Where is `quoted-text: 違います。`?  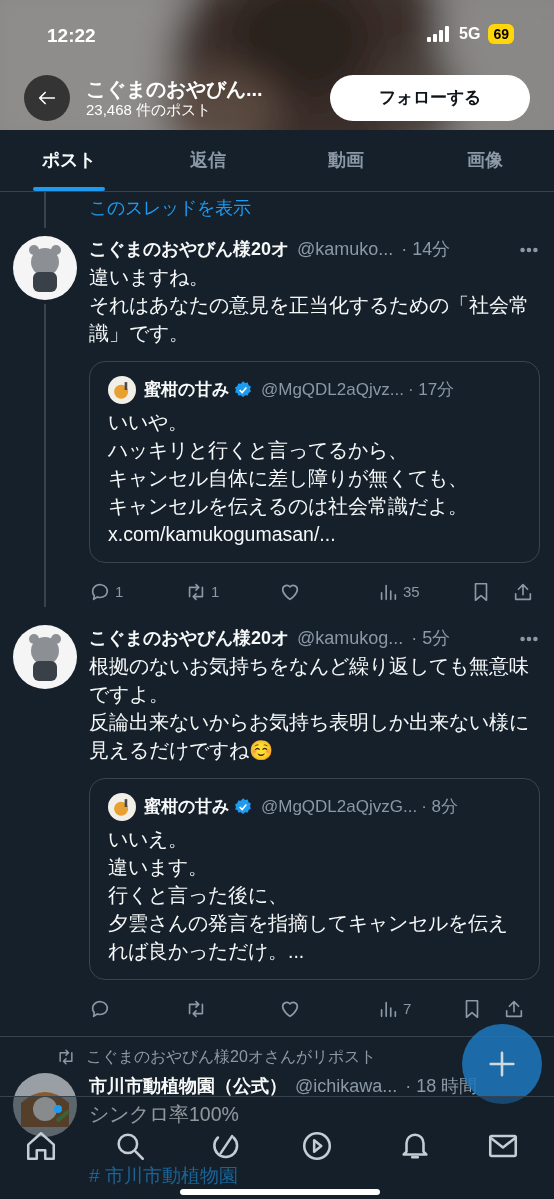
quoted-text: 違います。 is located at coordinates (158, 867).